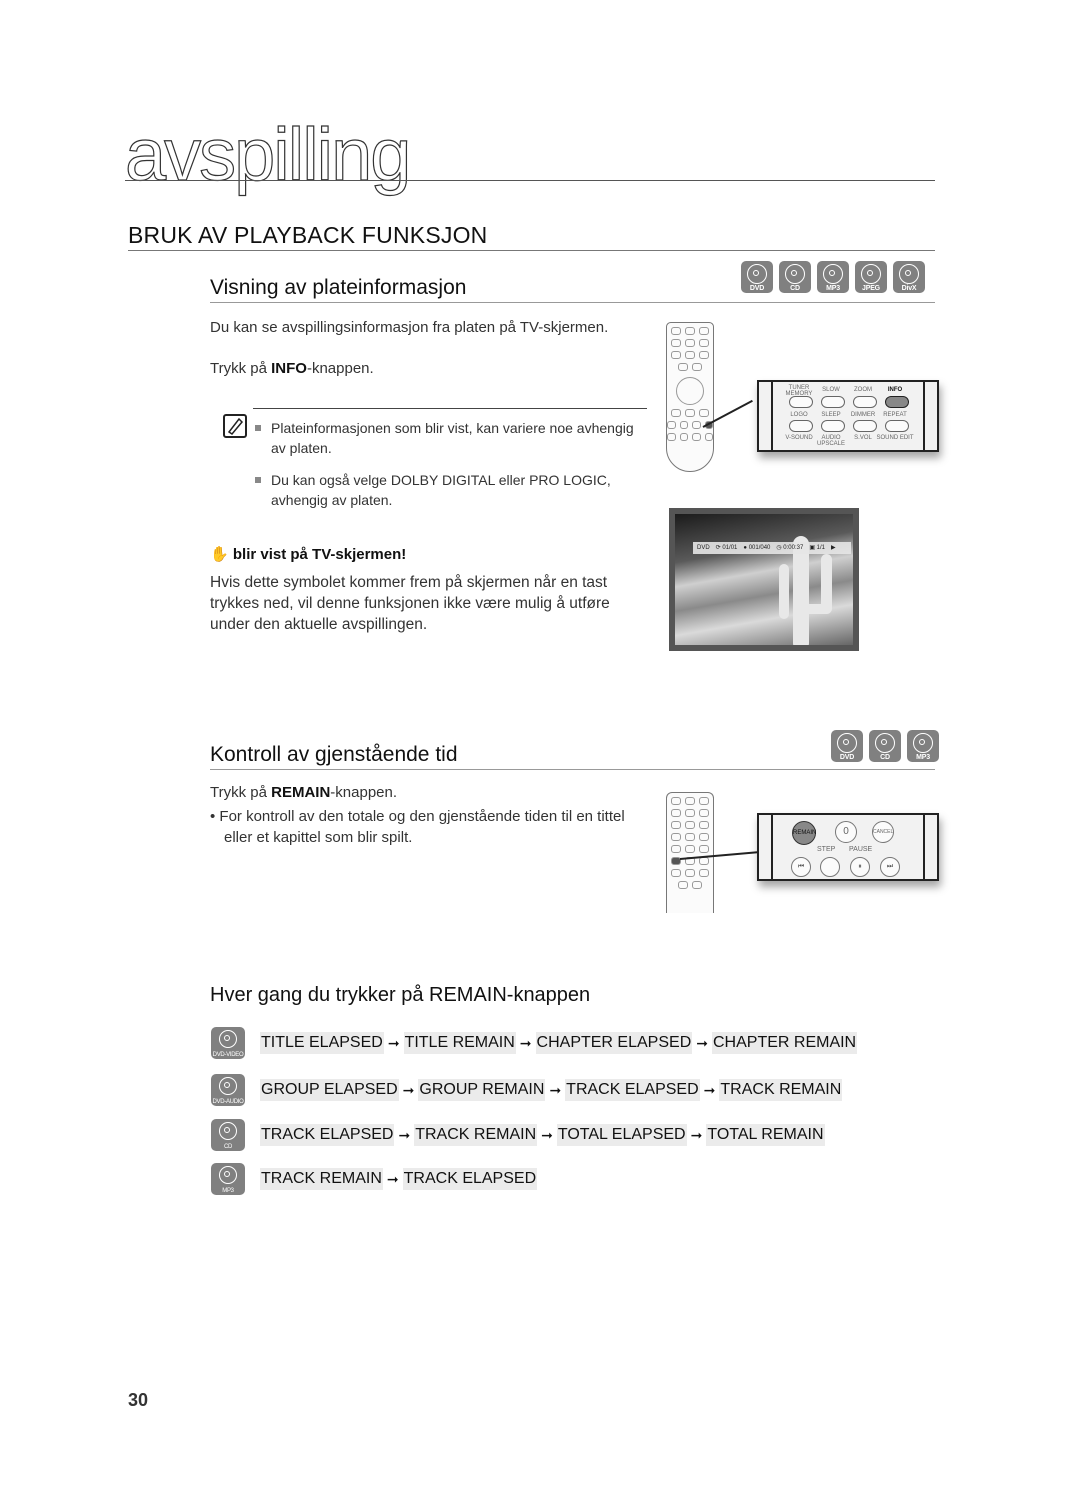 The image size is (1080, 1492). Describe the element at coordinates (871, 277) in the screenshot. I see `jpeg-disc-icon: JPEG` at that location.